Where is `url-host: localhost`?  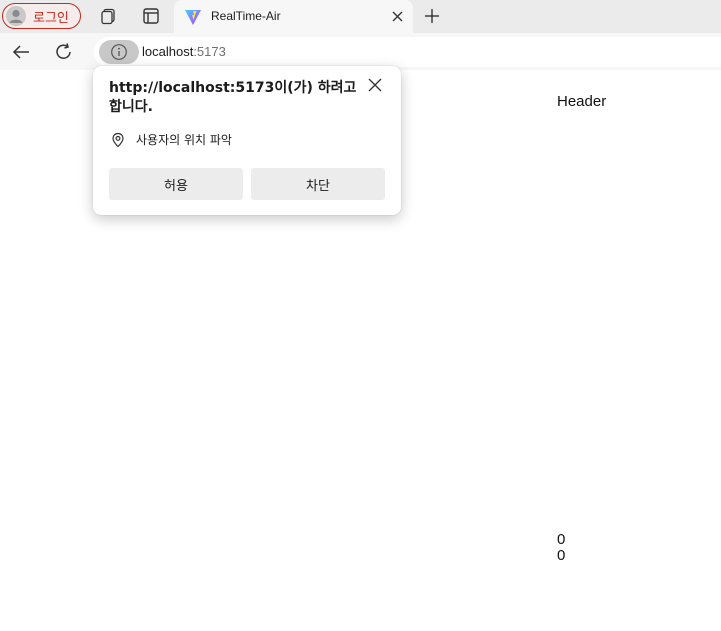 url-host: localhost is located at coordinates (168, 51).